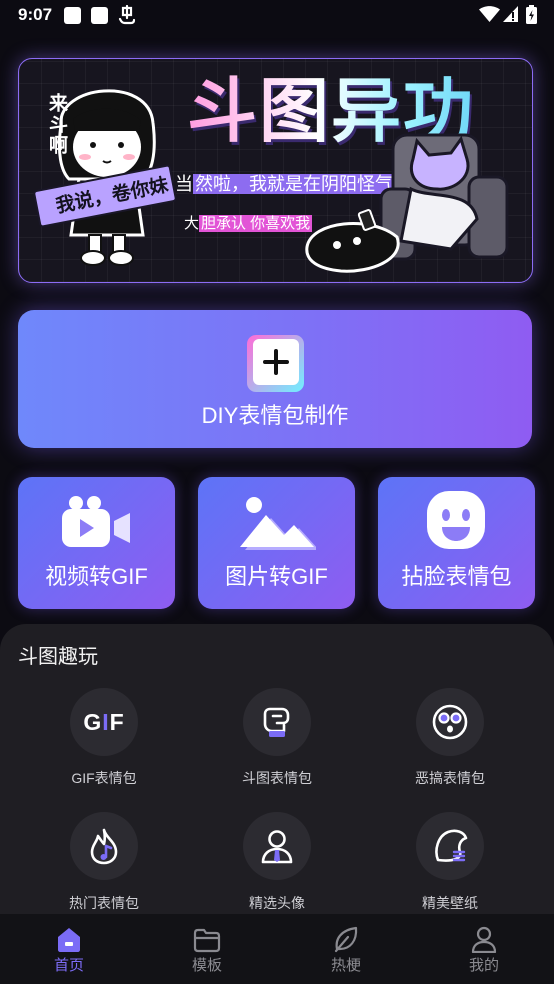  Describe the element at coordinates (510, 14) in the screenshot. I see `signal-icon` at that location.